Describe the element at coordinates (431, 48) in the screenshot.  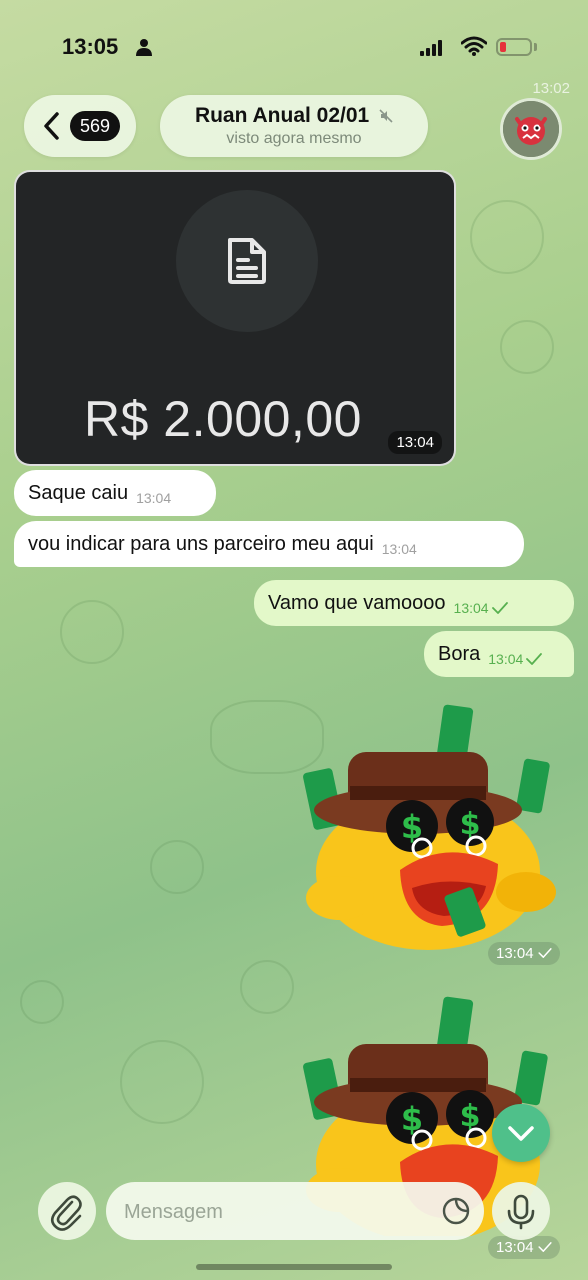
I see `signal-icon` at that location.